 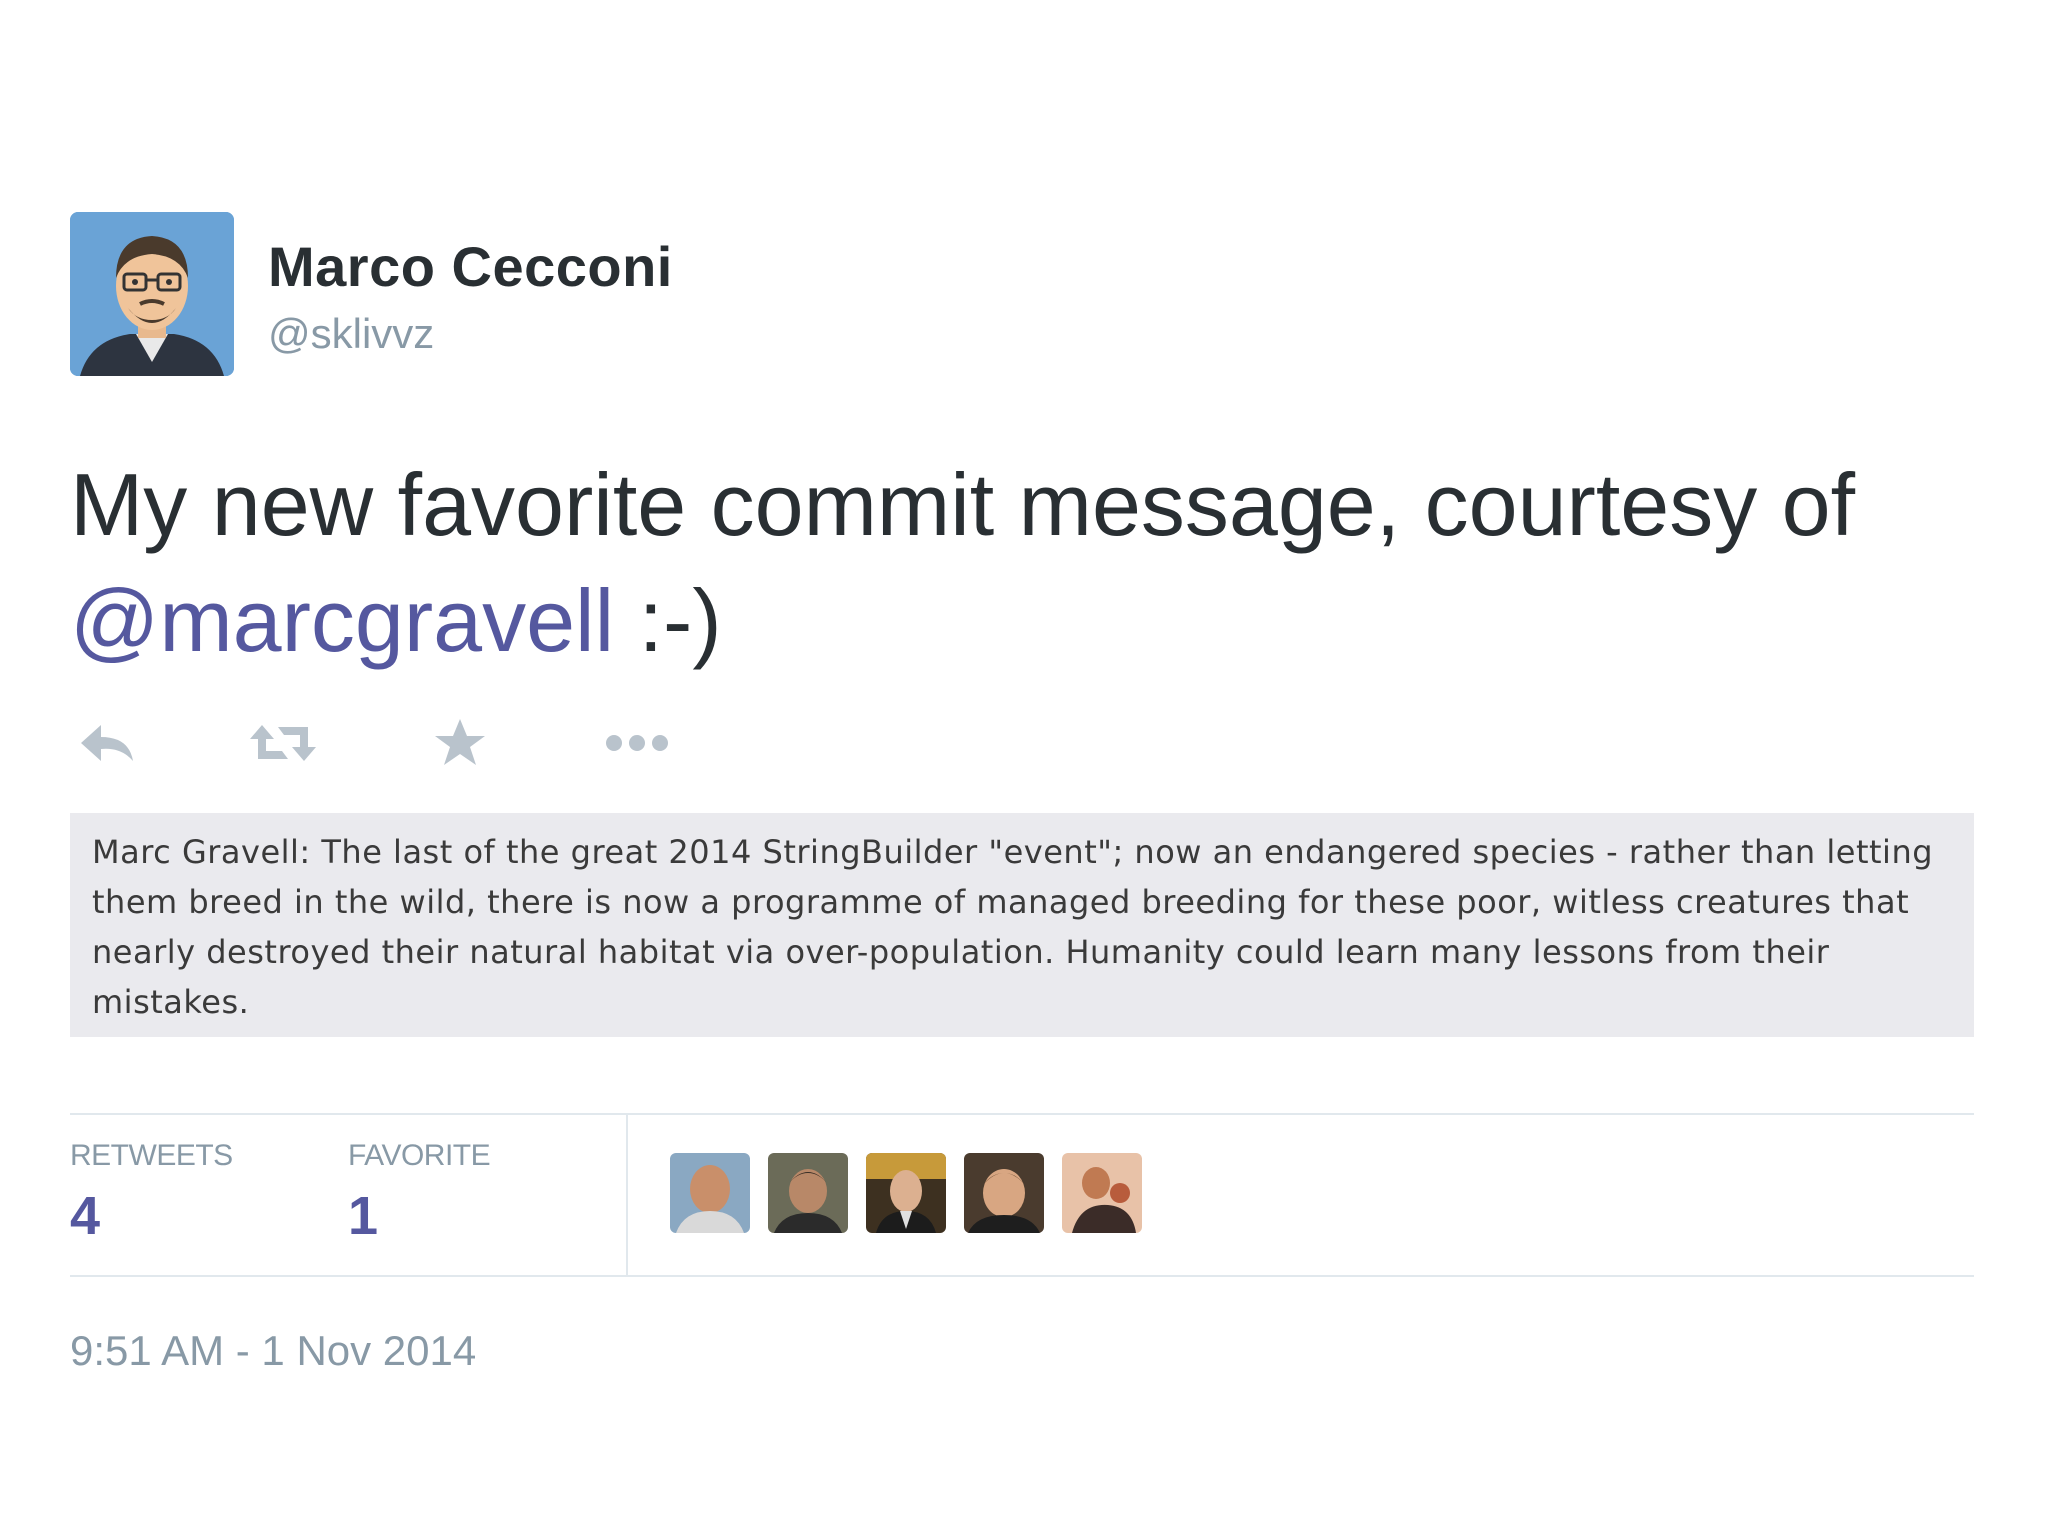 What do you see at coordinates (1022, 1351) in the screenshot?
I see `tweet-timestamp: 9:51 AM - 1 Nov 2014` at bounding box center [1022, 1351].